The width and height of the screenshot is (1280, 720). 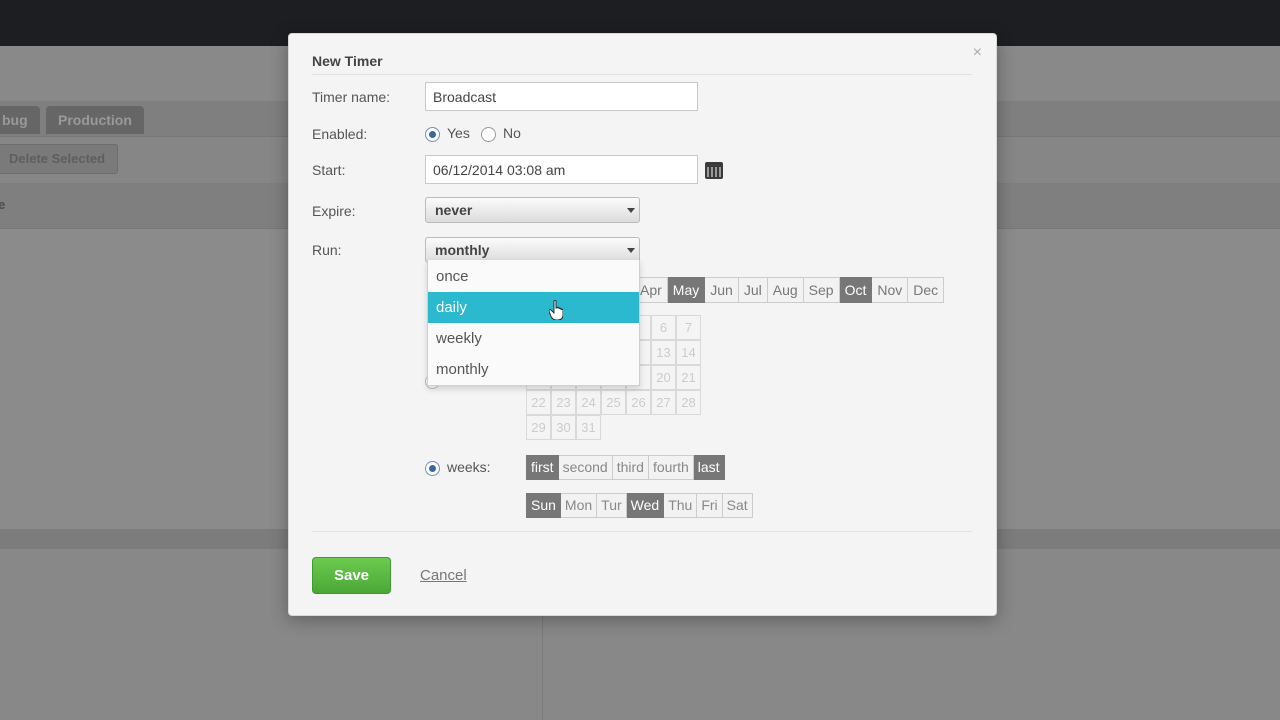 What do you see at coordinates (340, 134) in the screenshot?
I see `enabled-label: Enabled:` at bounding box center [340, 134].